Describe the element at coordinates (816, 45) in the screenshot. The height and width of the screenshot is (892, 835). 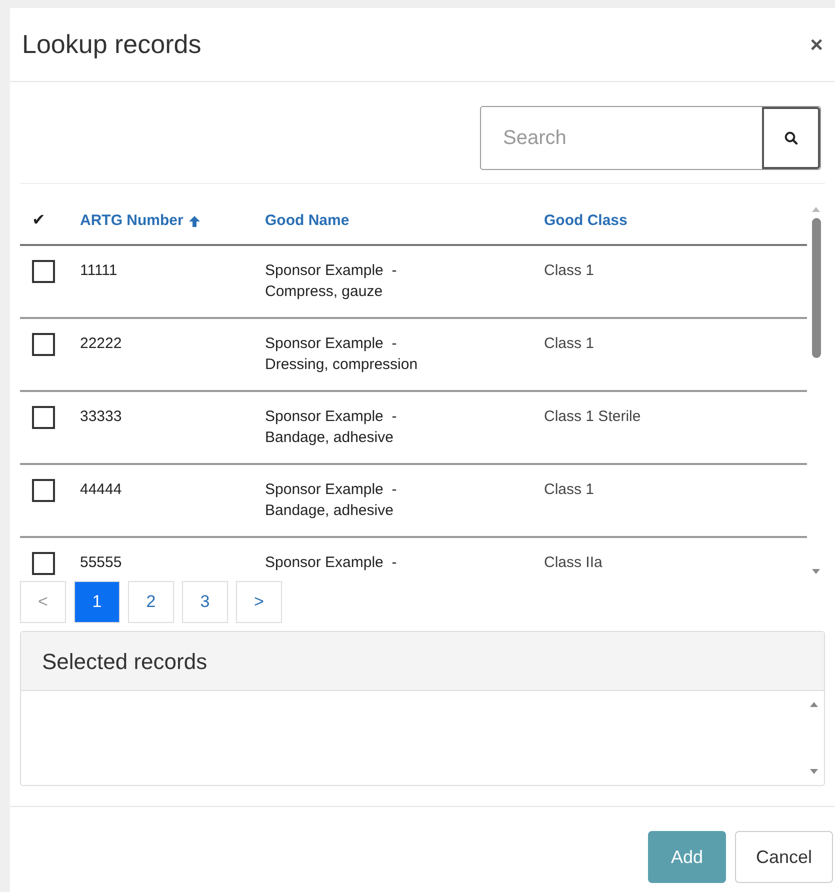
I see `close-button: ×` at that location.